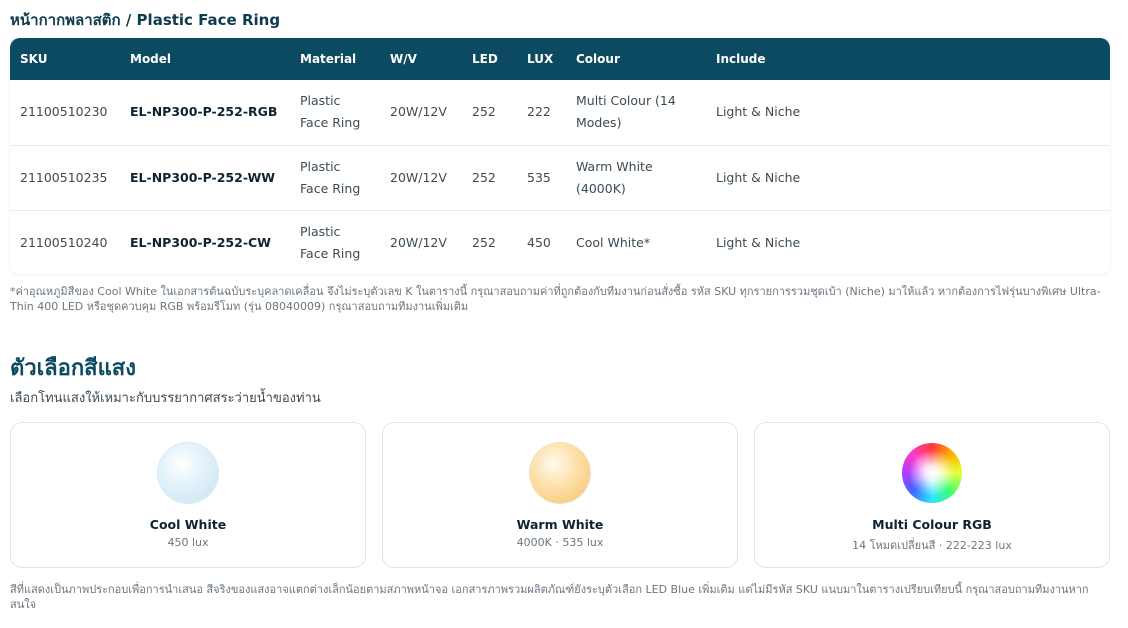 The height and width of the screenshot is (628, 1128). Describe the element at coordinates (64, 112) in the screenshot. I see `cell-sku: 21100510230` at that location.